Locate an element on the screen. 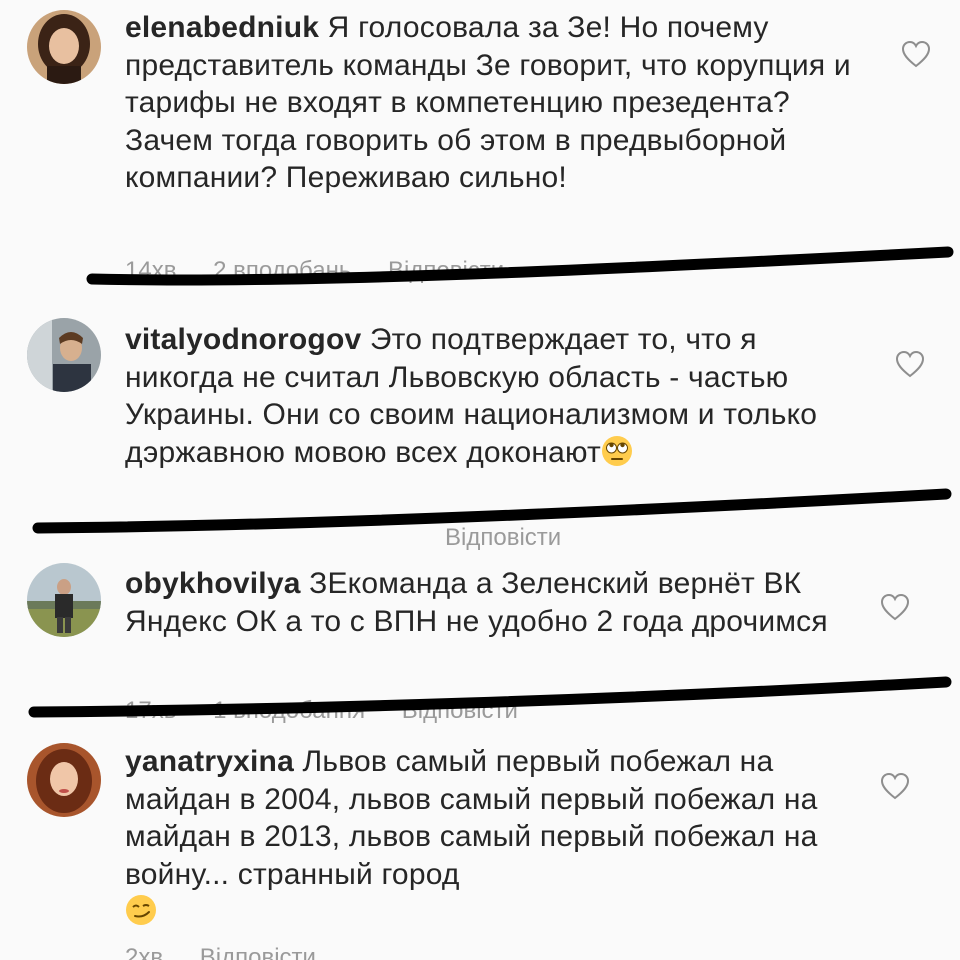  comment-meta: 2хв Відповісти is located at coordinates (235, 952).